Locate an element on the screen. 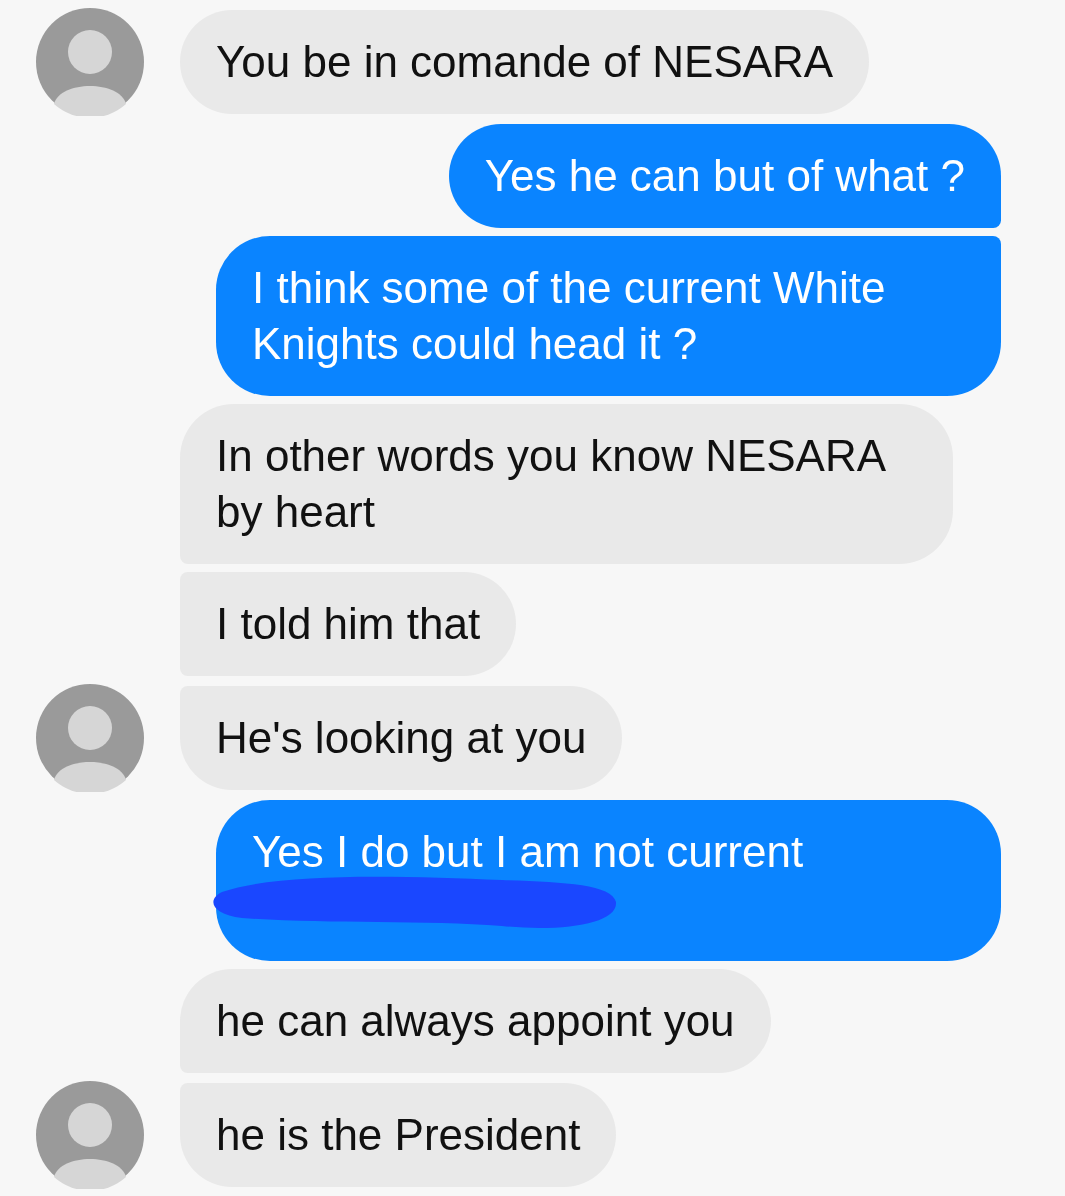  sent-message: I think some of the current White Knights could head it ? is located at coordinates (608, 316).